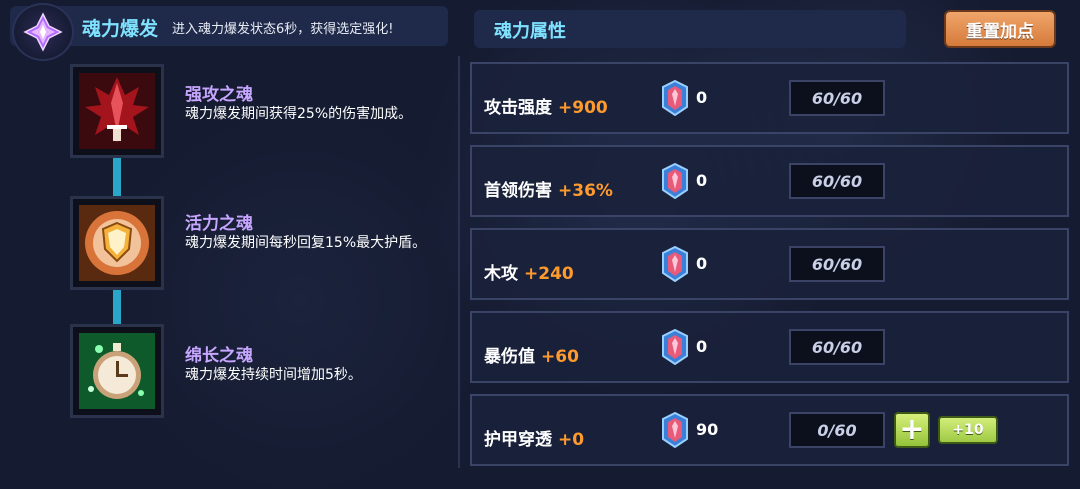 The height and width of the screenshot is (489, 1080). What do you see at coordinates (534, 440) in the screenshot?
I see `attribute-name: 护甲穿透 +0` at bounding box center [534, 440].